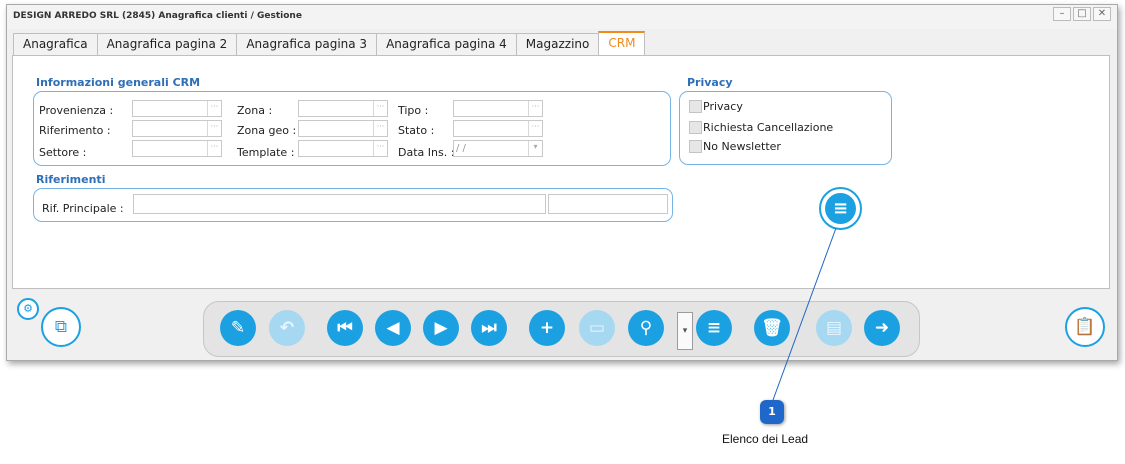 The width and height of the screenshot is (1125, 464). What do you see at coordinates (55, 44) in the screenshot?
I see `tab-anagrafica: Anagrafica` at bounding box center [55, 44].